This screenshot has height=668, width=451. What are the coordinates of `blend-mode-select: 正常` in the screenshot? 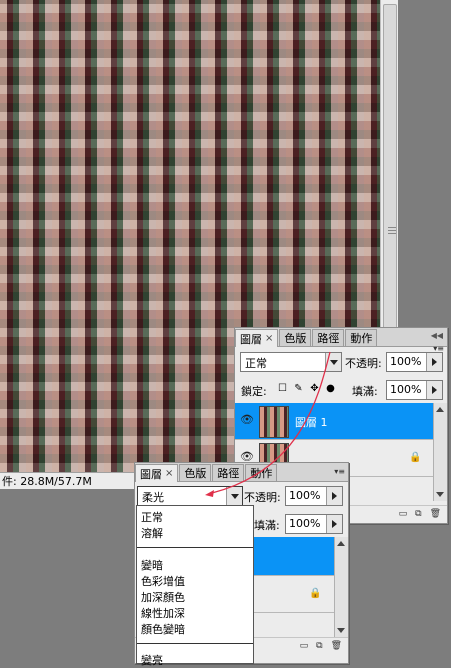 It's located at (291, 362).